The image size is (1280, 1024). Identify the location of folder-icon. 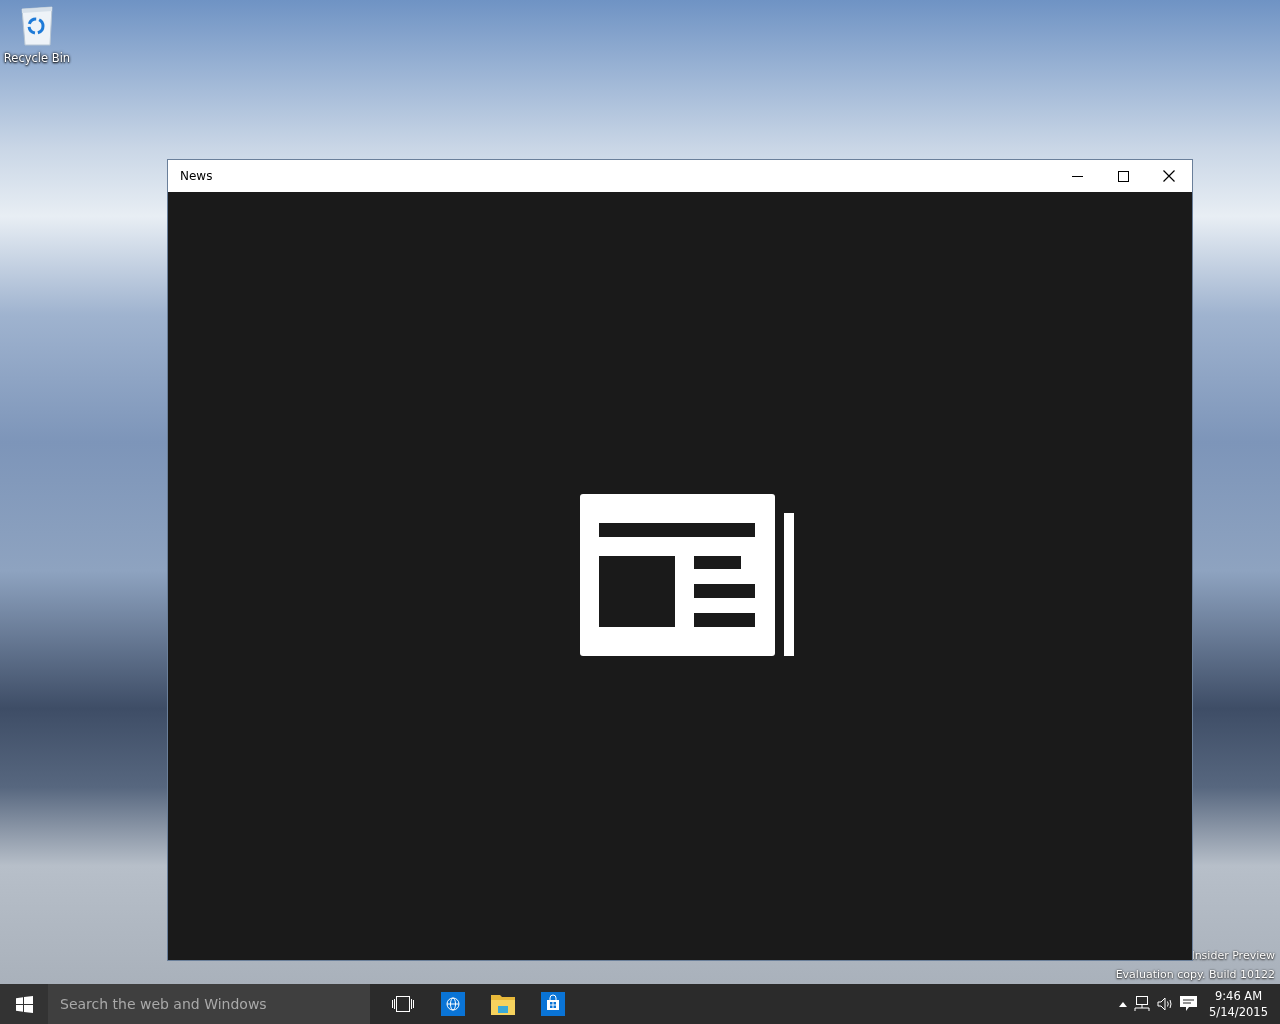
(503, 1004).